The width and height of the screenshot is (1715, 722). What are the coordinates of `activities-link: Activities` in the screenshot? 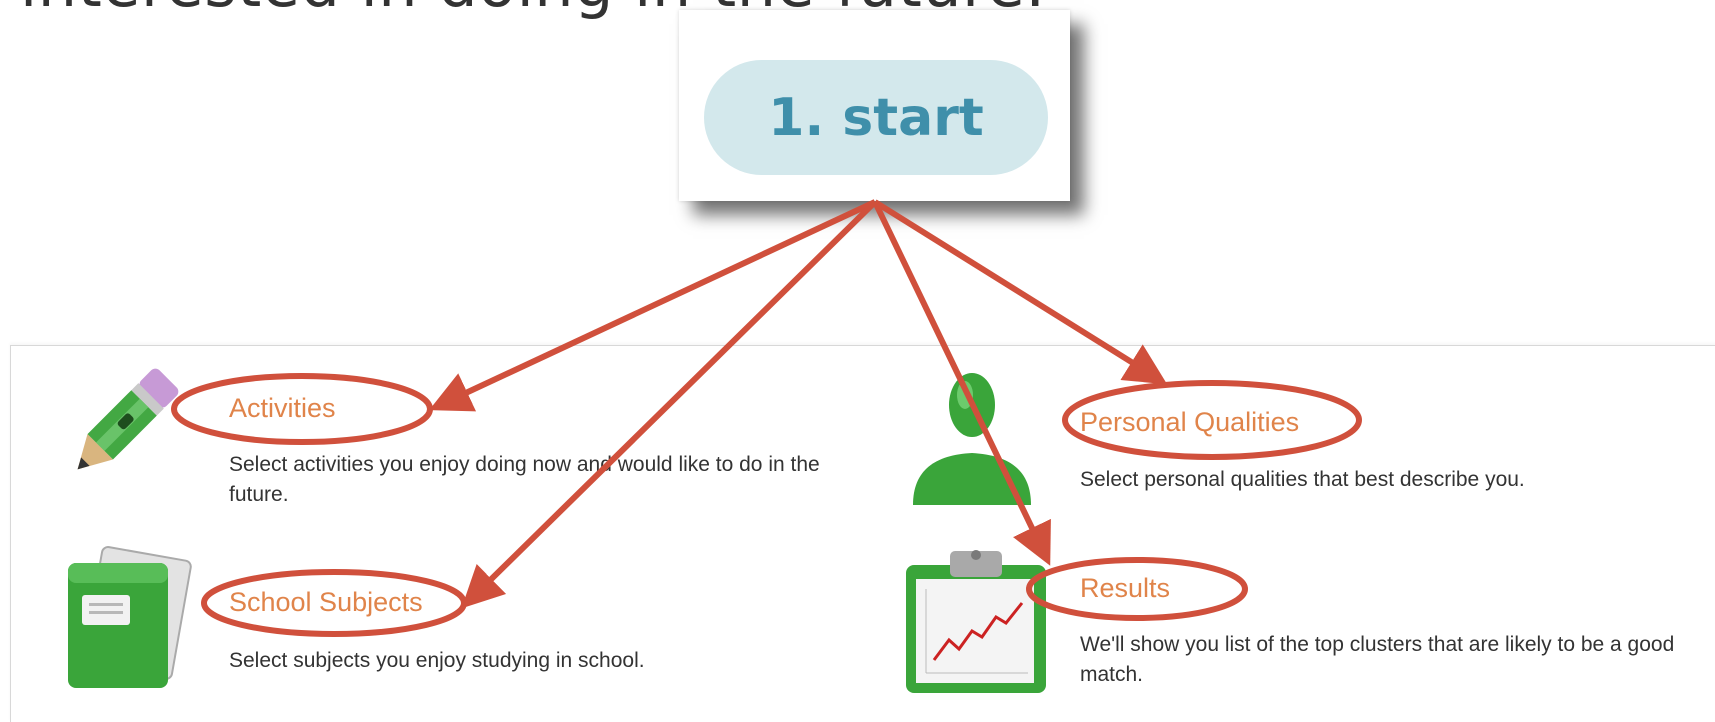 It's located at (282, 408).